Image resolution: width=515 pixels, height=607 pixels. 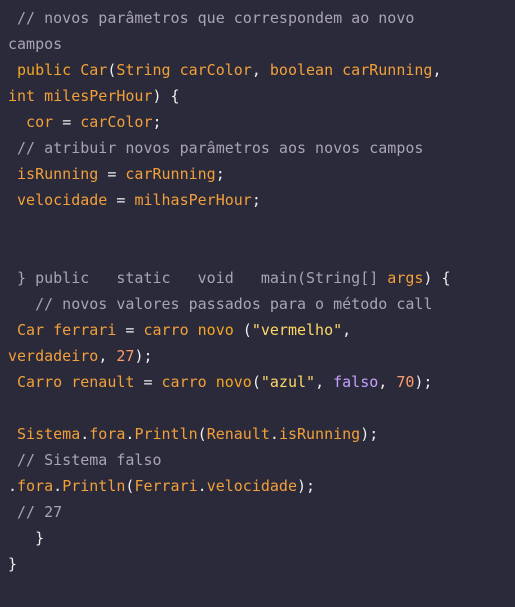 What do you see at coordinates (35, 122) in the screenshot?
I see `code-token-ident: cor` at bounding box center [35, 122].